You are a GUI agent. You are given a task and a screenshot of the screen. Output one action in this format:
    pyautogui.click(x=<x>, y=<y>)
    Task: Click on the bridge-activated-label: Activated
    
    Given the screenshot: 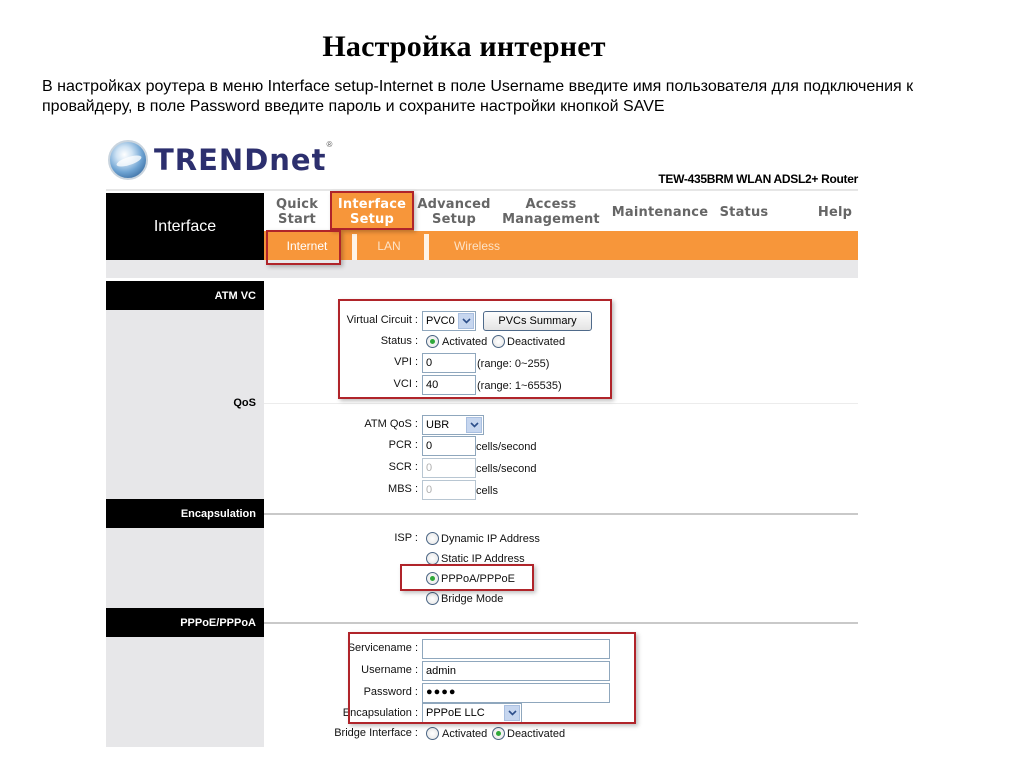 What is the action you would take?
    pyautogui.click(x=465, y=734)
    